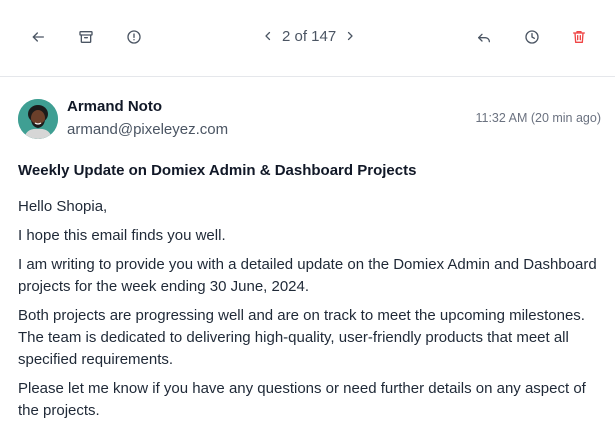 This screenshot has height=421, width=615. I want to click on clock-icon, so click(532, 37).